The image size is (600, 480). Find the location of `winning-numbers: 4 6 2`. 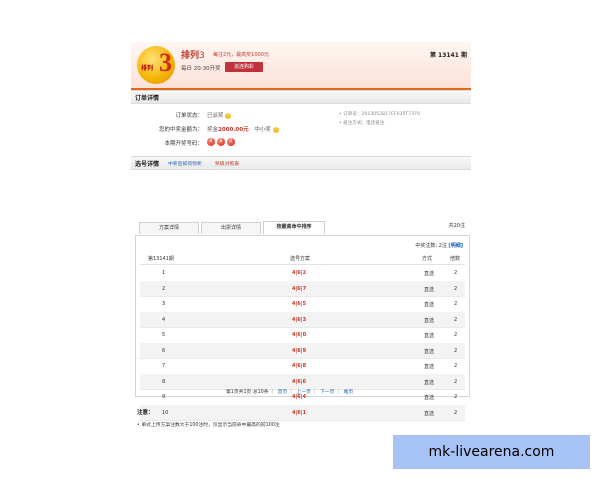

winning-numbers: 4 6 2 is located at coordinates (227, 143).